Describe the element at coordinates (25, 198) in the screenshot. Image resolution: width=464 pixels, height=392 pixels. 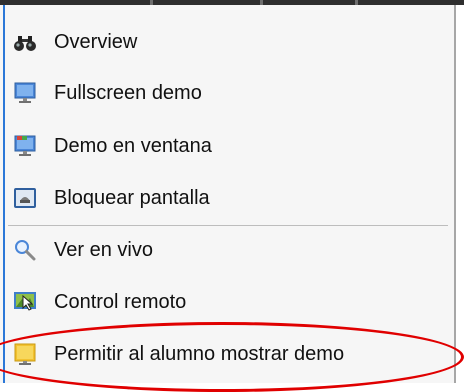
I see `lock-screen-icon` at that location.